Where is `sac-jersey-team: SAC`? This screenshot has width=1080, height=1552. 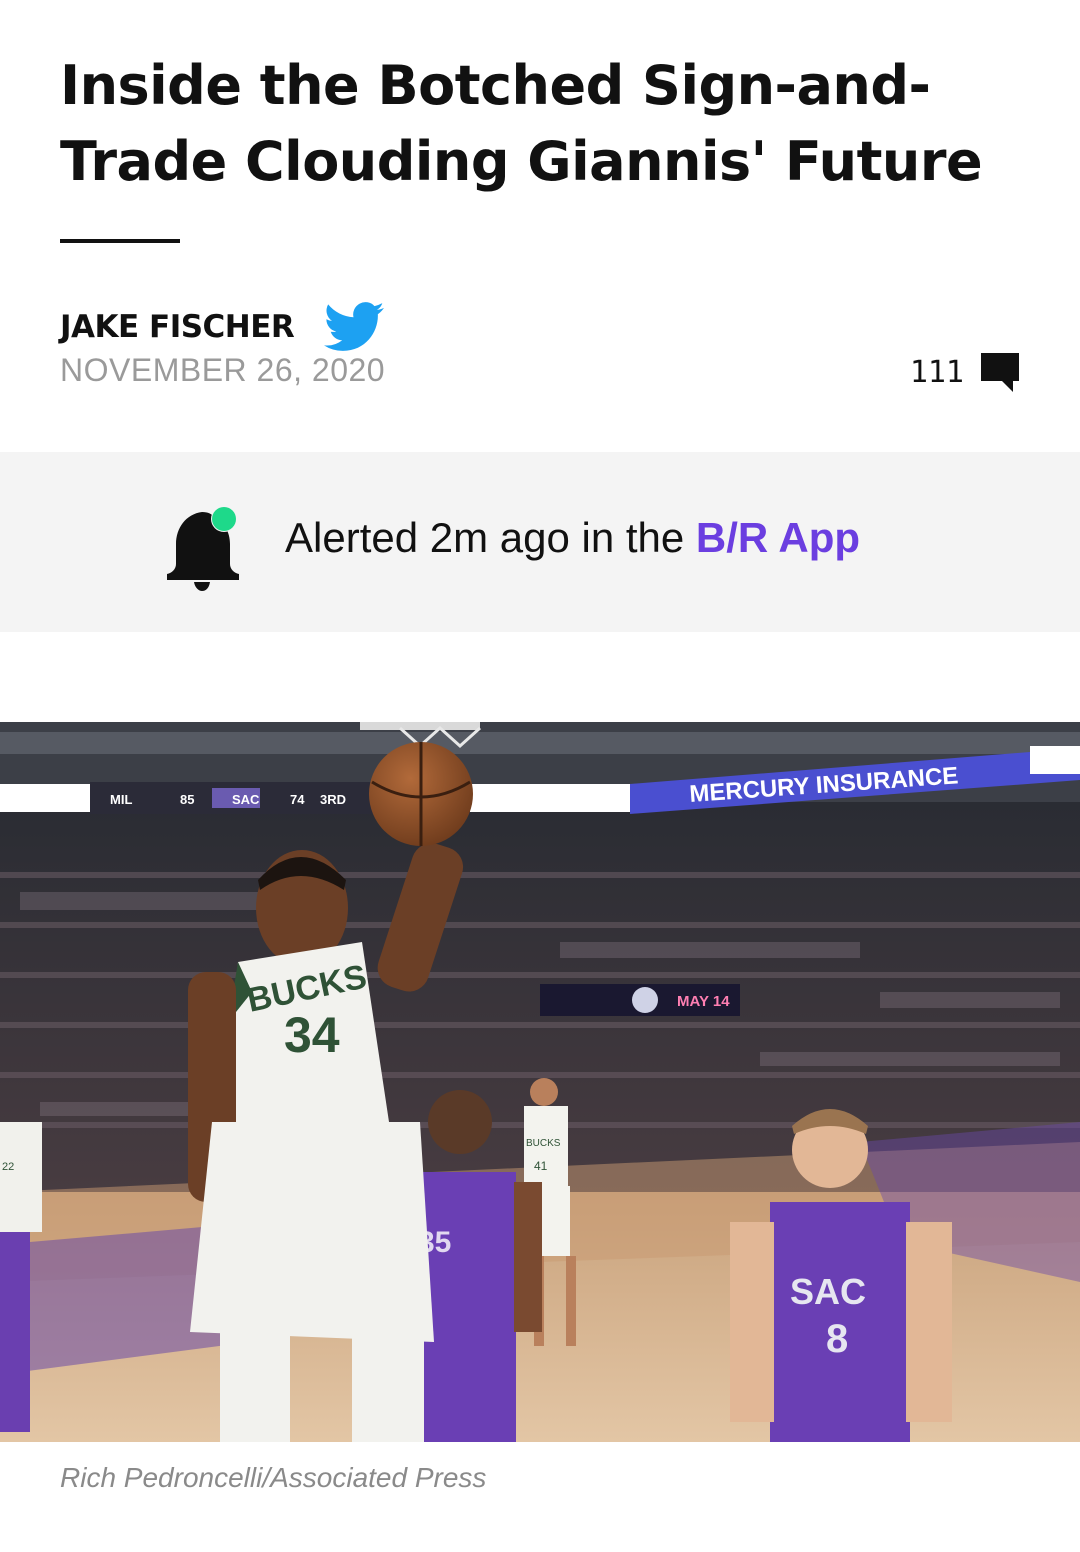
sac-jersey-team: SAC is located at coordinates (828, 1291).